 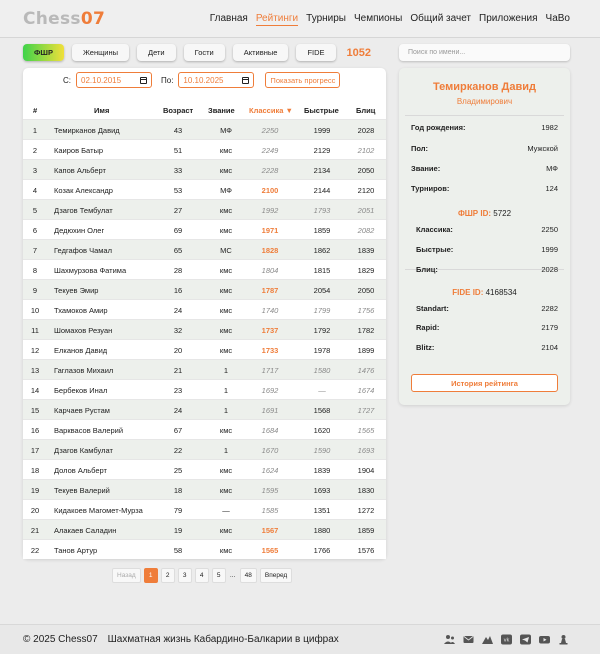 I want to click on table-row: 12 Елканов Давид 20 кмс 1733 1978 1899, so click(x=204, y=349).